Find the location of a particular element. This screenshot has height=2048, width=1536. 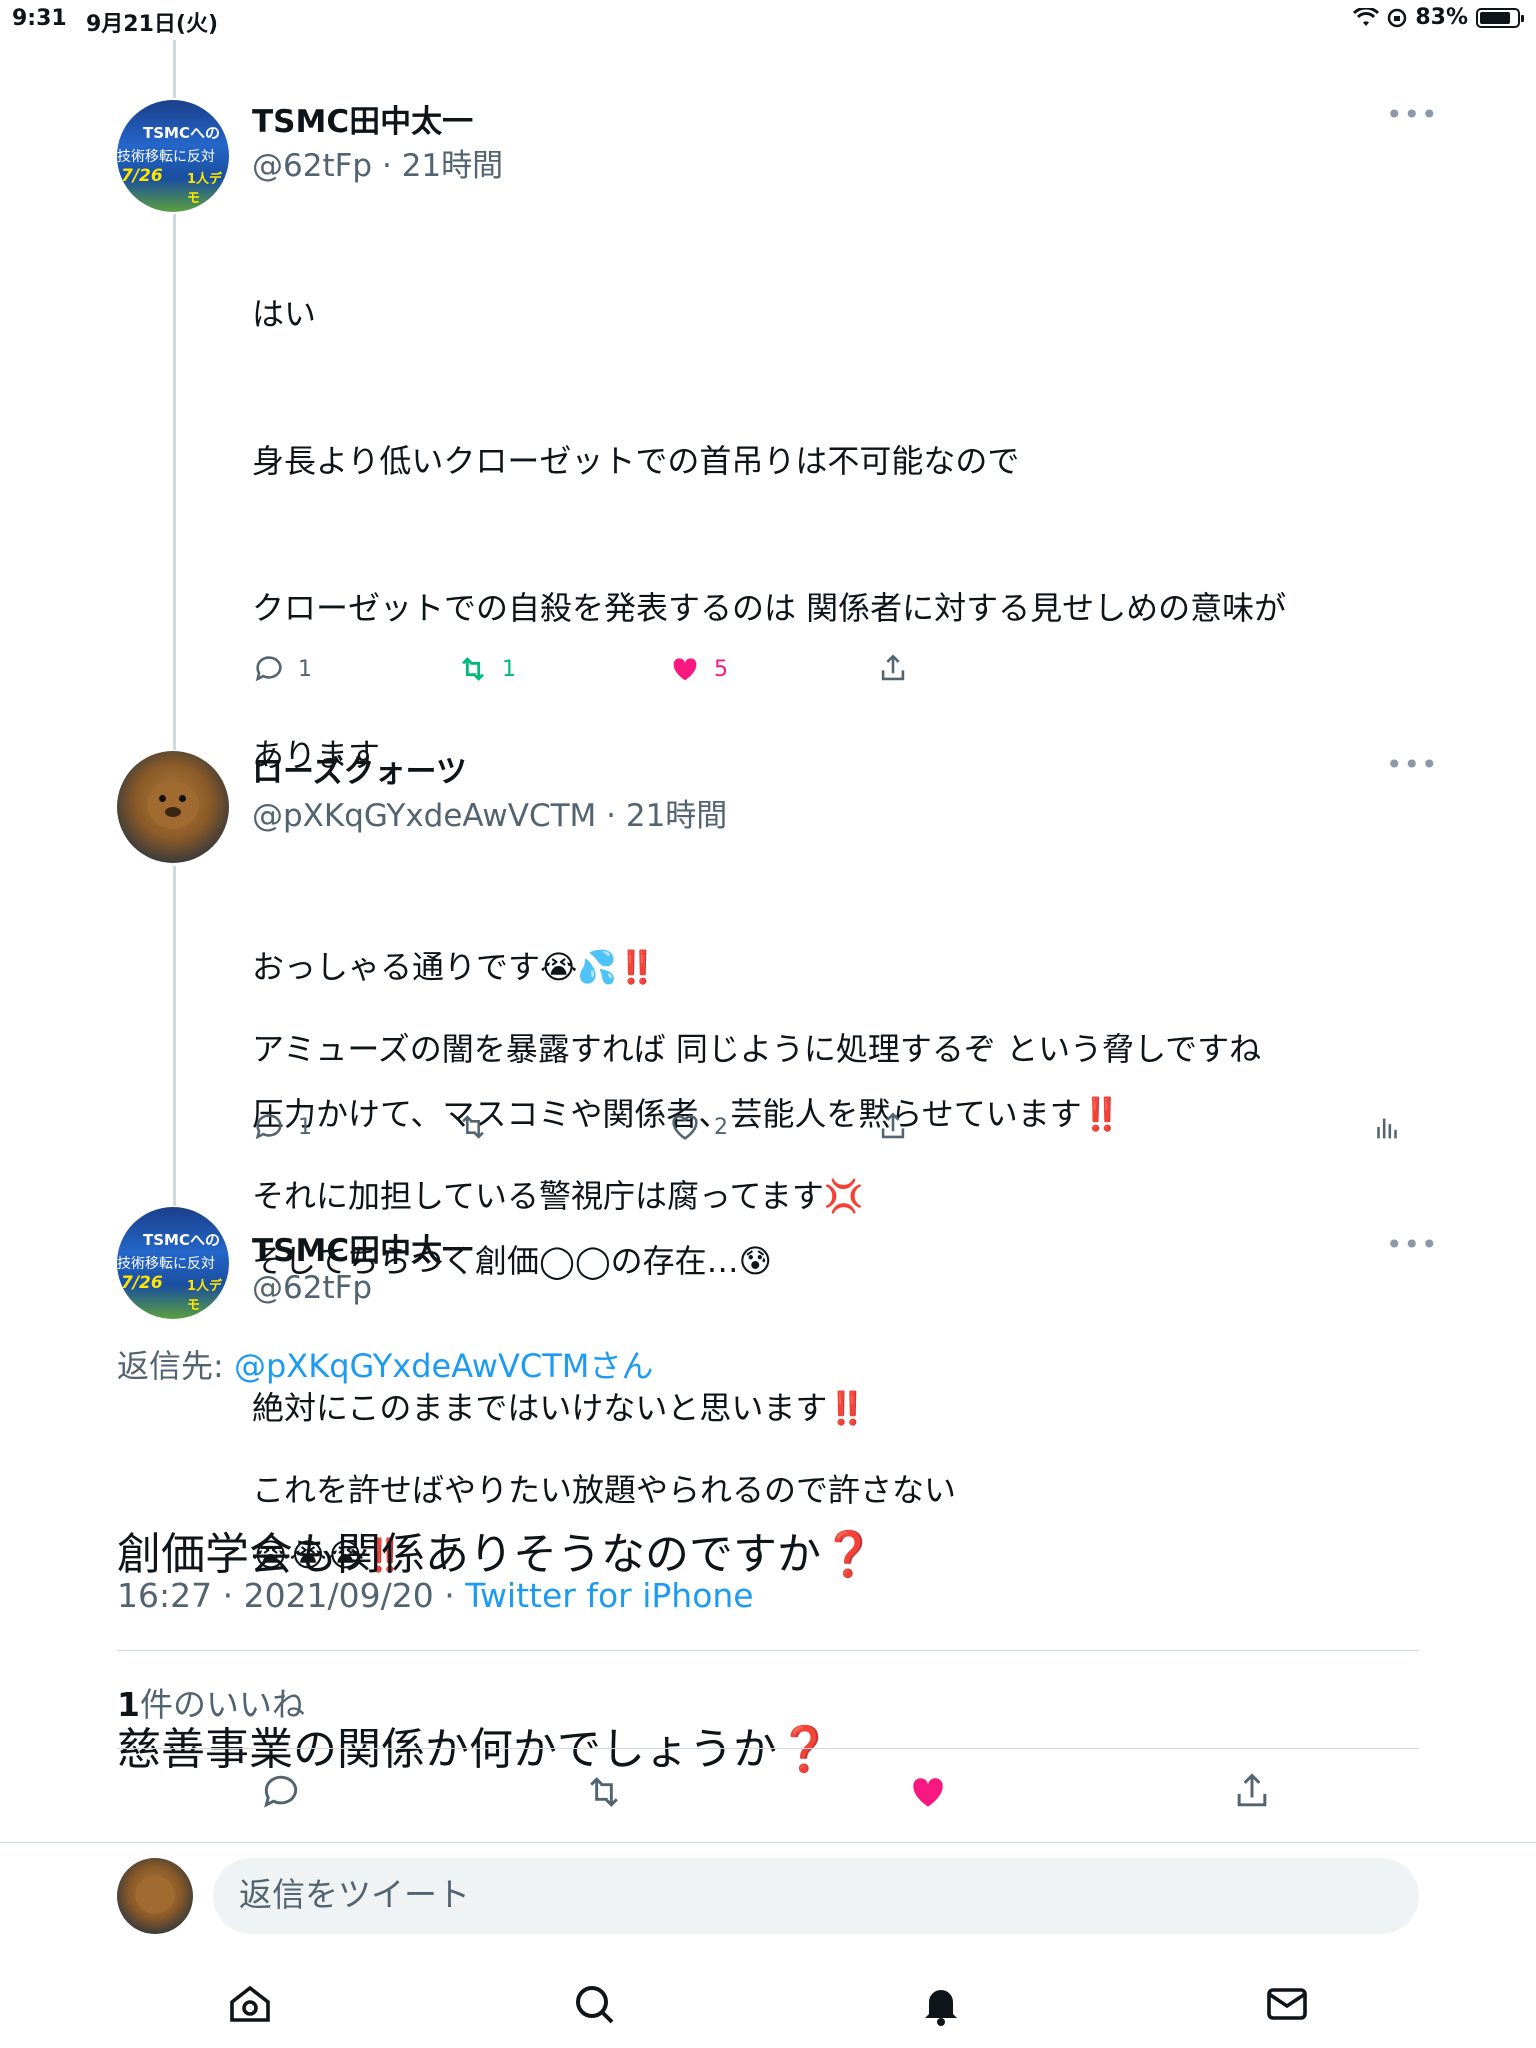

tweet-timestamp: 16:27 · 2021/09/20 · Twitter for iPhone is located at coordinates (435, 1595).